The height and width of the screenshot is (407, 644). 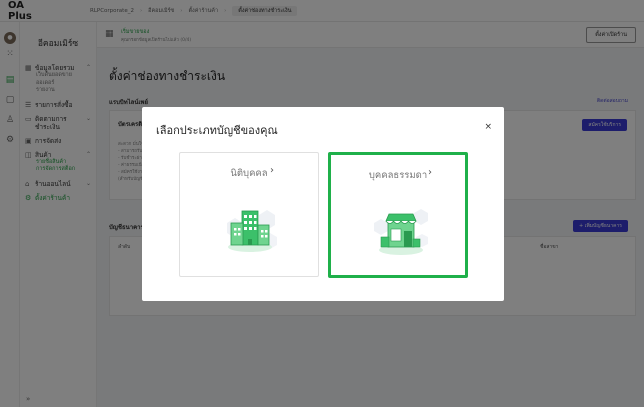 I want to click on buildings-icon, so click(x=252, y=231).